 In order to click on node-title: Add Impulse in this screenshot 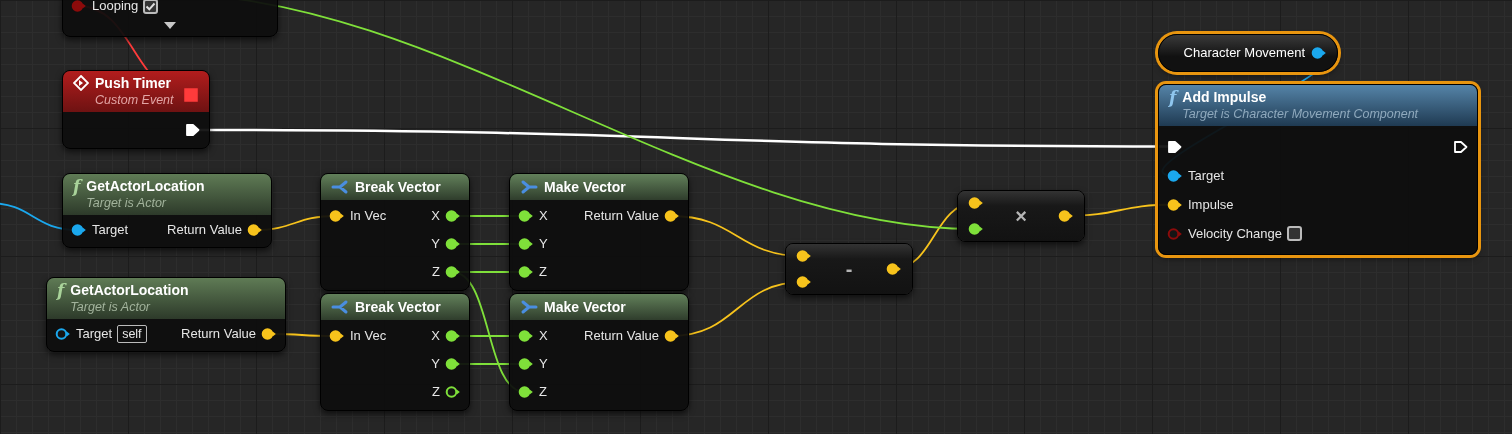, I will do `click(1225, 97)`.